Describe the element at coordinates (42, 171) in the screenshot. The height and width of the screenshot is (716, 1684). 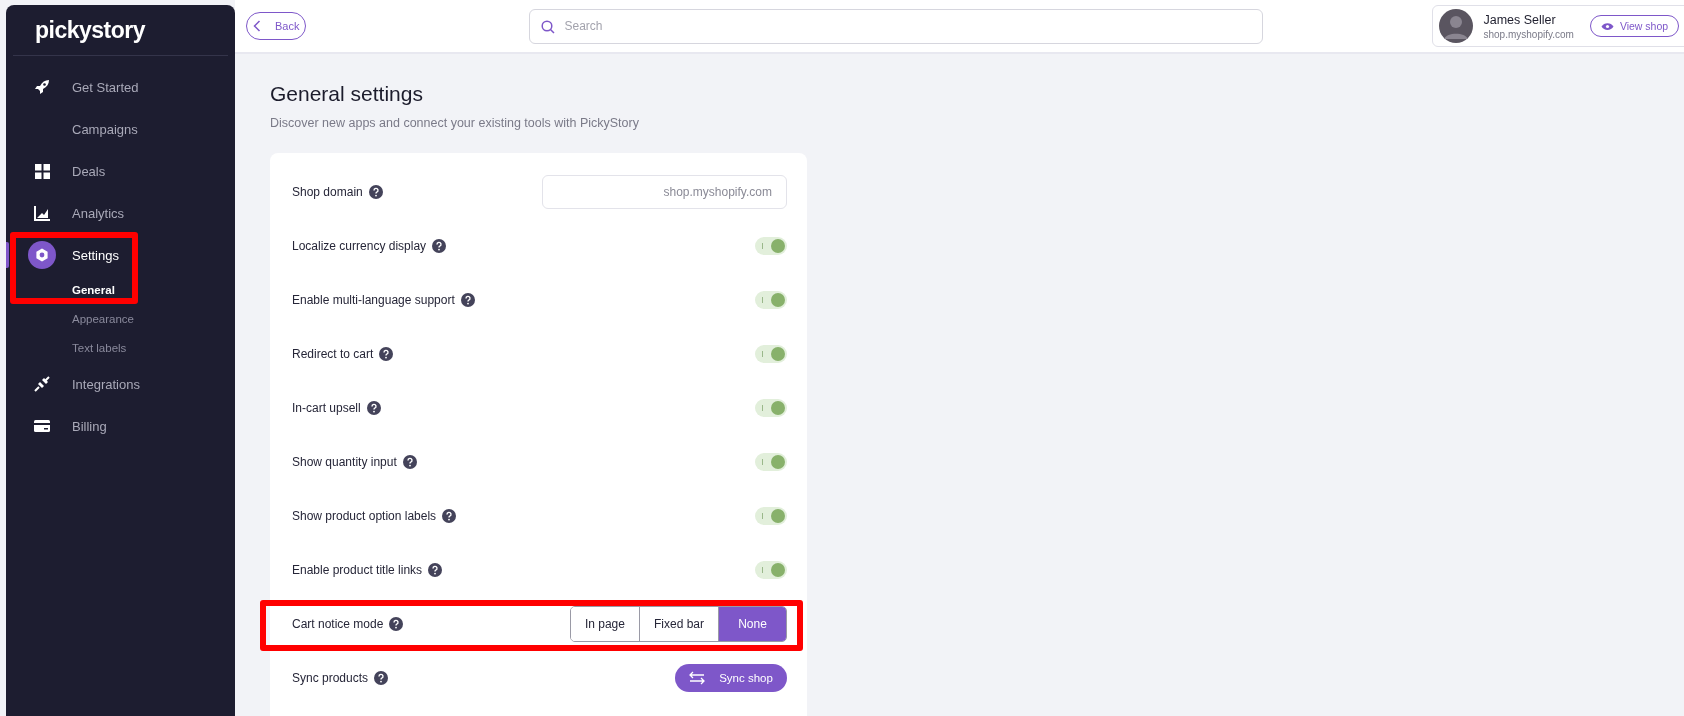
I see `grid-icon` at that location.